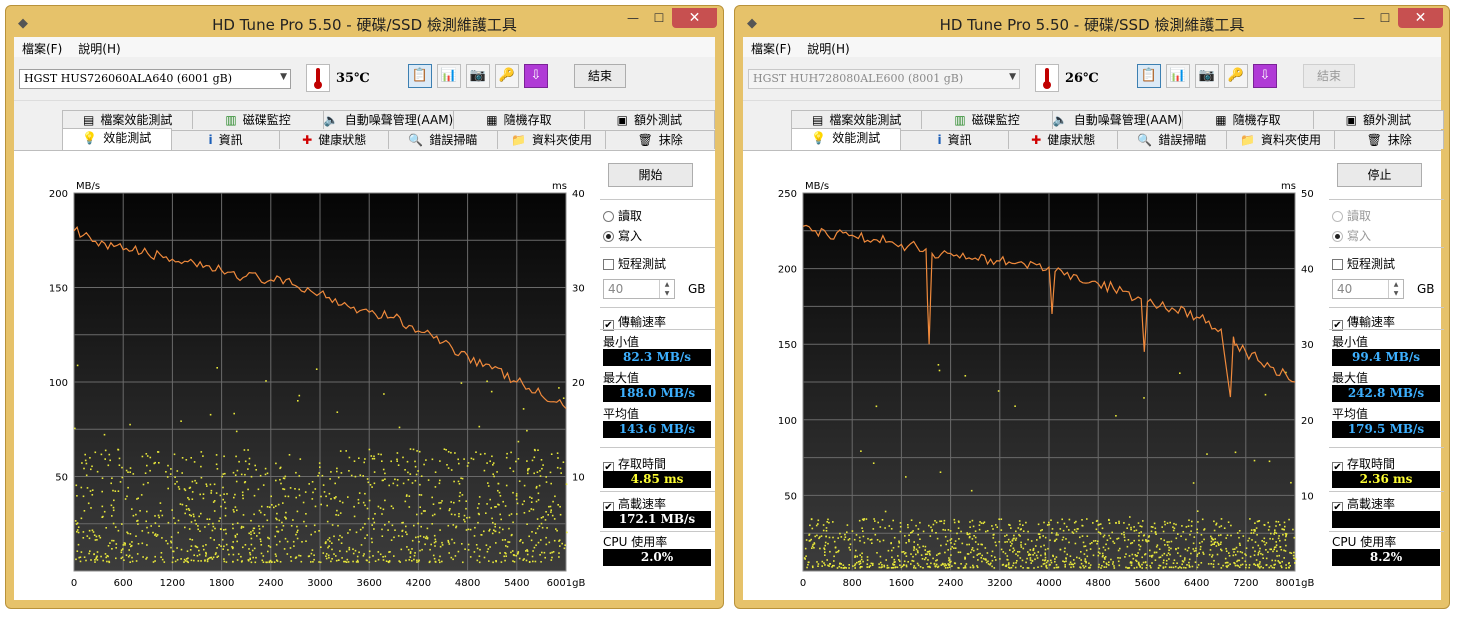  I want to click on chevron-down-icon: ▼, so click(1012, 77).